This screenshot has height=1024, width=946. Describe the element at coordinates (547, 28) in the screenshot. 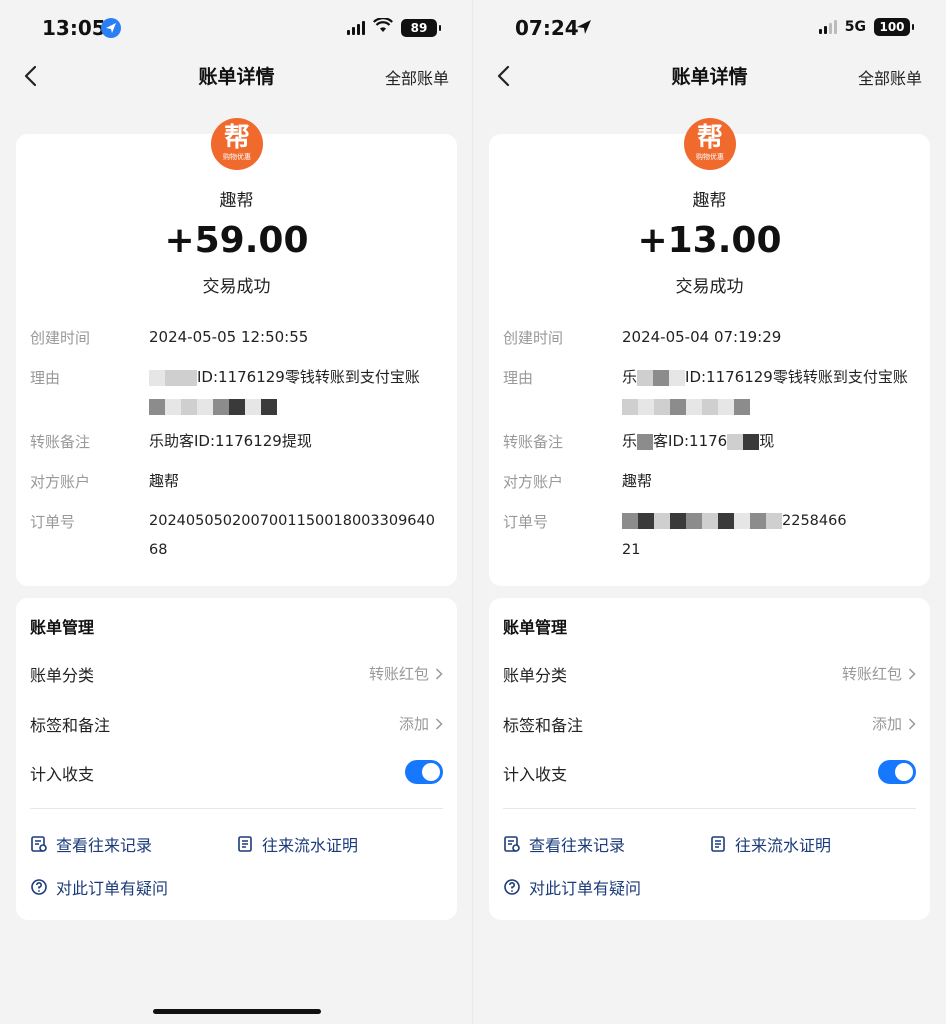

I see `status-time: 07:24` at that location.